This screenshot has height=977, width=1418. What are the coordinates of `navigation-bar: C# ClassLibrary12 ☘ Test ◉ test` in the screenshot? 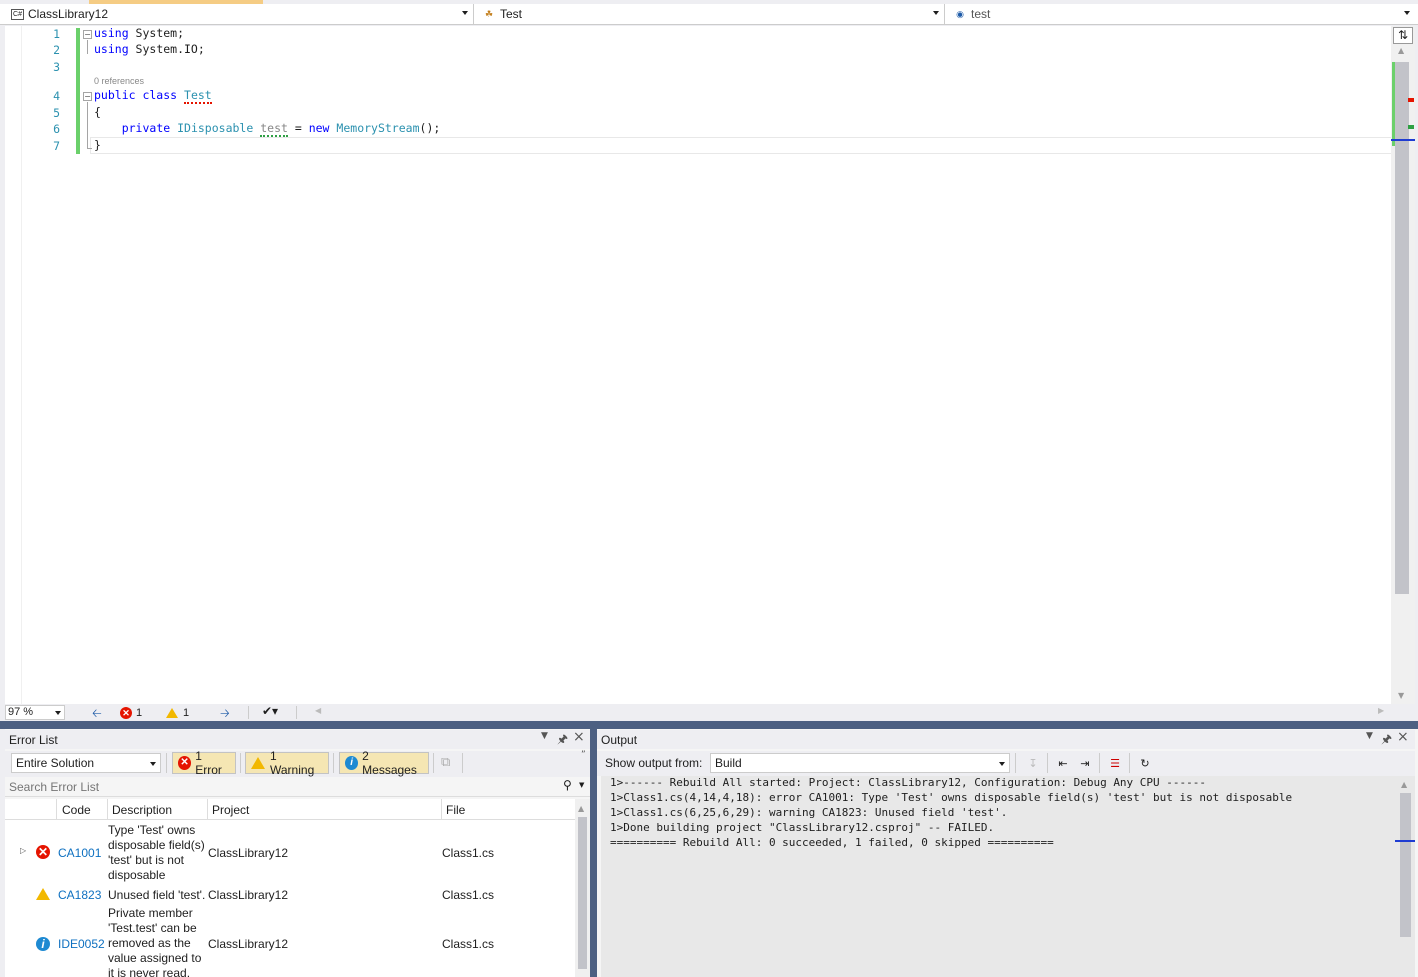 It's located at (709, 14).